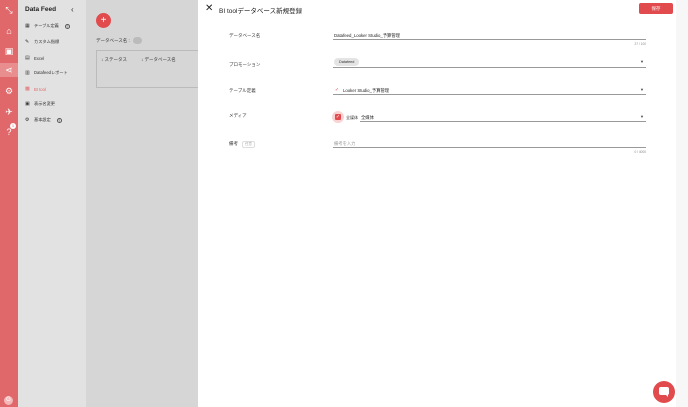 Image resolution: width=688 pixels, height=407 pixels. Describe the element at coordinates (47, 41) in the screenshot. I see `sidebar-item-label: カスタム指標` at that location.